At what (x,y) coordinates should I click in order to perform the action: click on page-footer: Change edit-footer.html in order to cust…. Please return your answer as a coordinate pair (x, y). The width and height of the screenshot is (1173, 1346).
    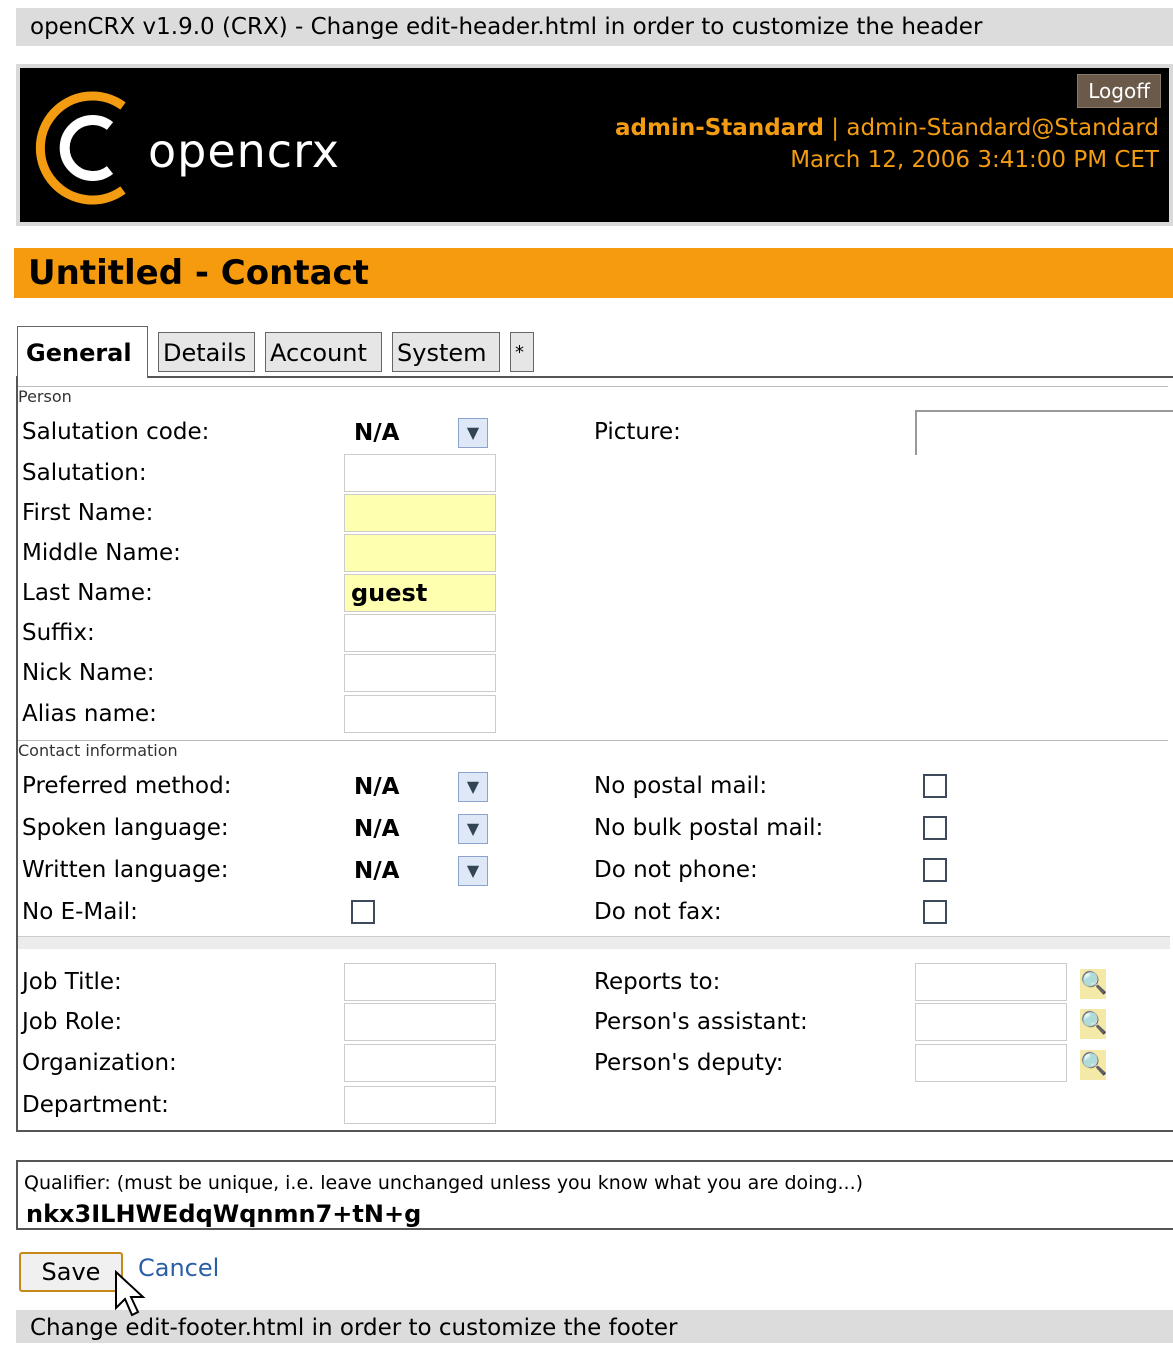
    Looking at the image, I should click on (594, 1326).